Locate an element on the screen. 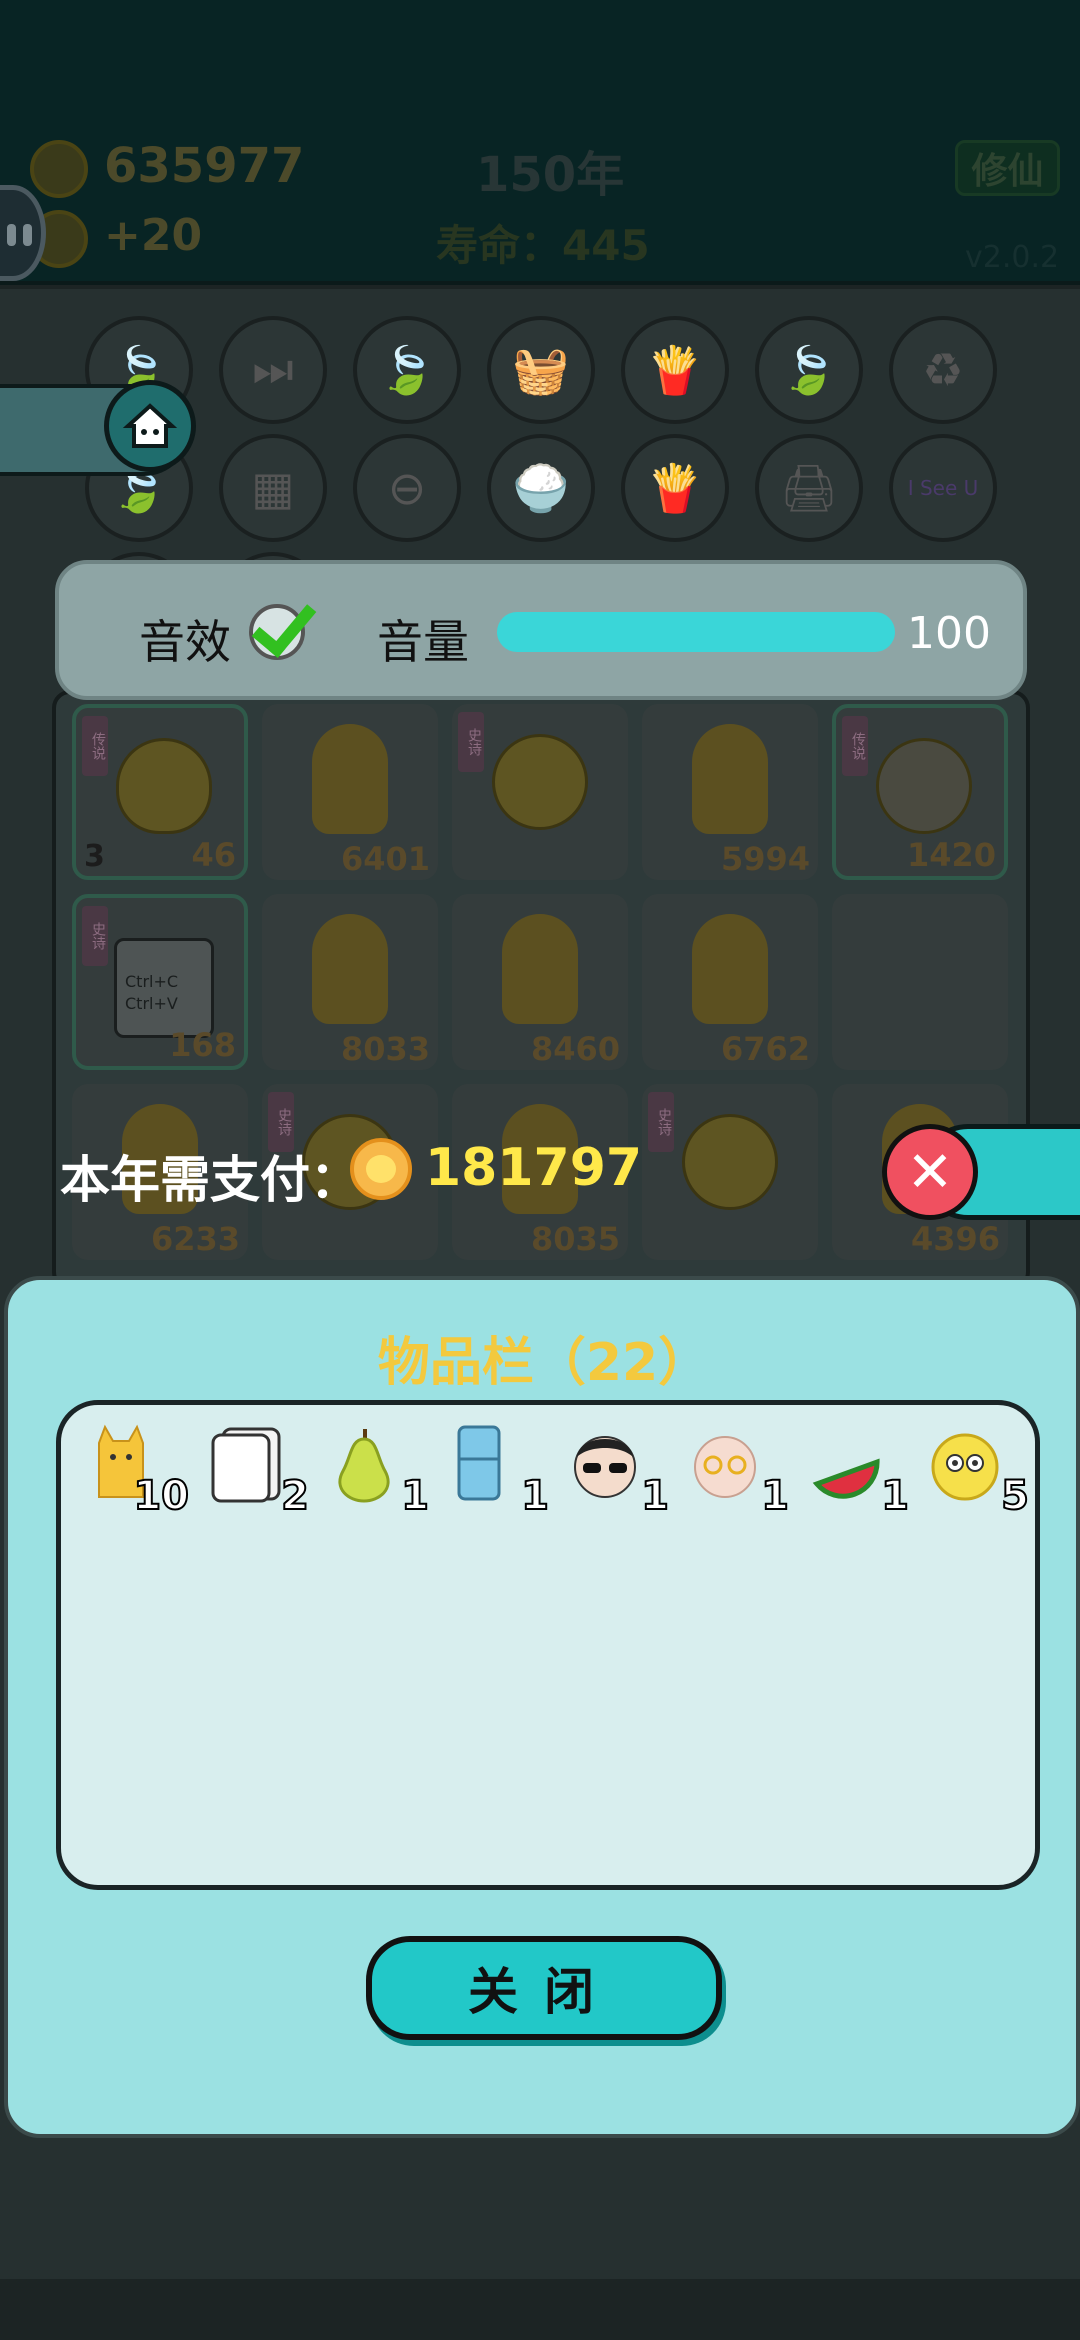  tool-icon-row-1: 🍃 ⏭ 🍃 🧺 🍟 🍃 ♻ is located at coordinates (541, 370).